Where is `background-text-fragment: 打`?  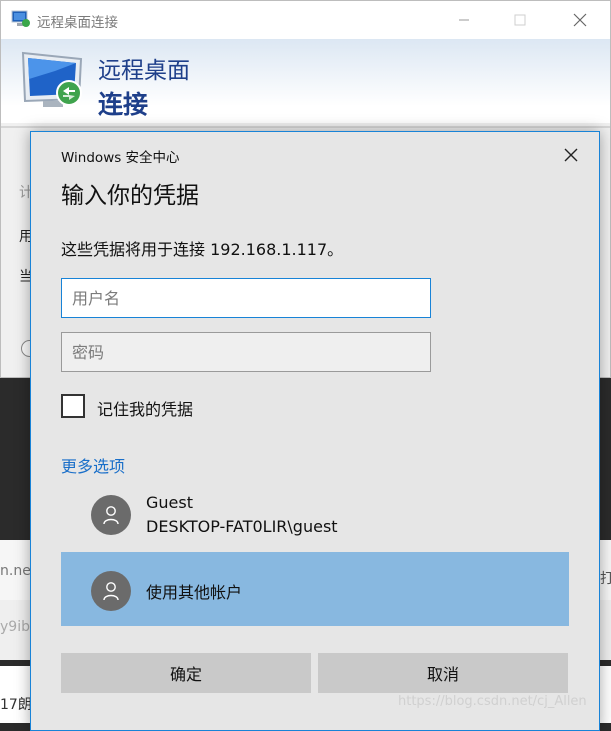
background-text-fragment: 打 is located at coordinates (605, 579).